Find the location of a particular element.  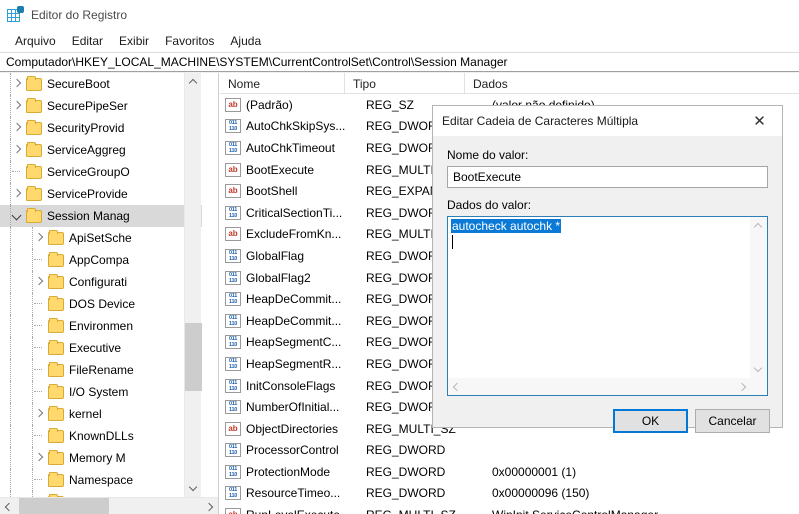

tree-item-i-o-system: I/O System is located at coordinates (101, 392).